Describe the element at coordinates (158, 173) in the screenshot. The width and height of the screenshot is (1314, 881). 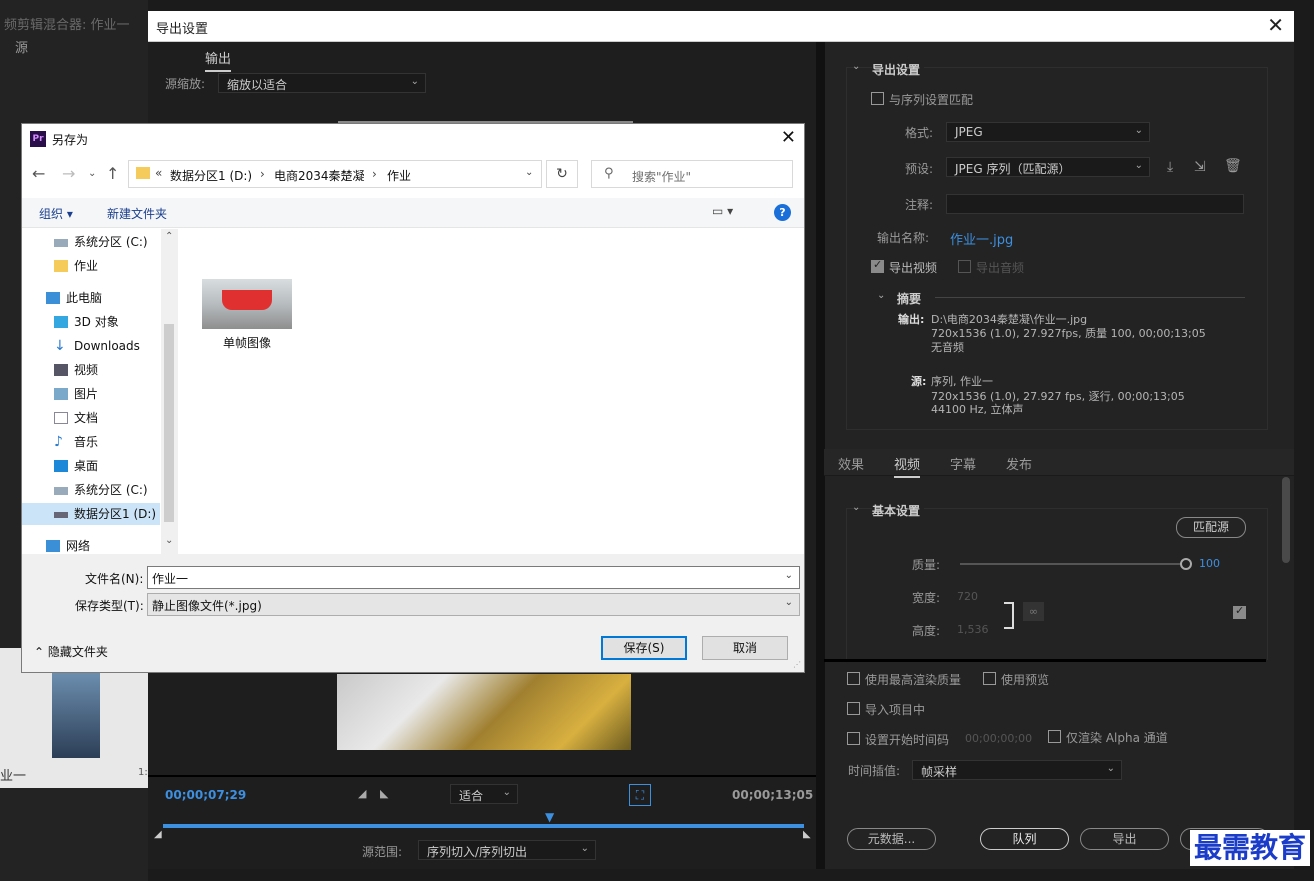
I see `overflow-chevron-icon: «` at that location.